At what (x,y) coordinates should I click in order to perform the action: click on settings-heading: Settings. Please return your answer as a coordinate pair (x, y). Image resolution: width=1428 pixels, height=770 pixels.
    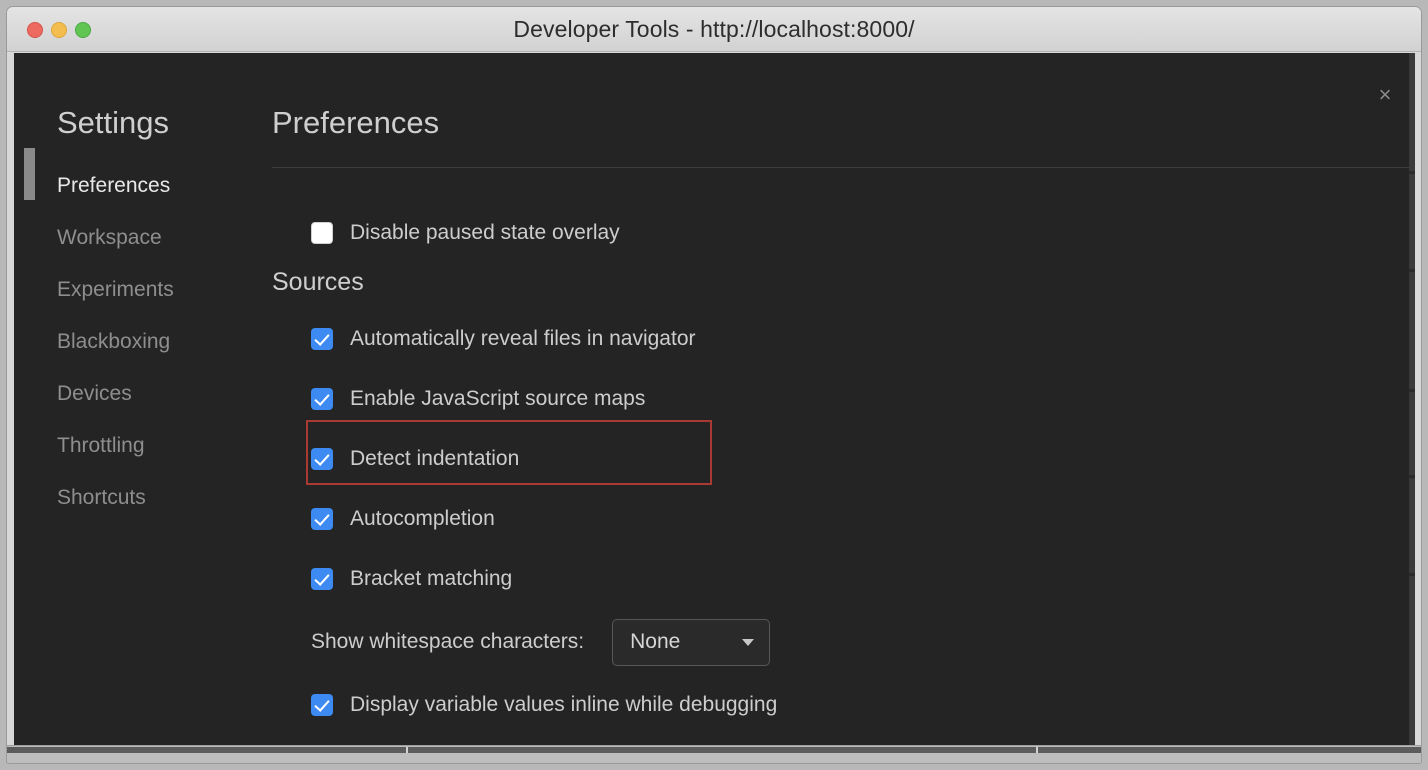
    Looking at the image, I should click on (113, 122).